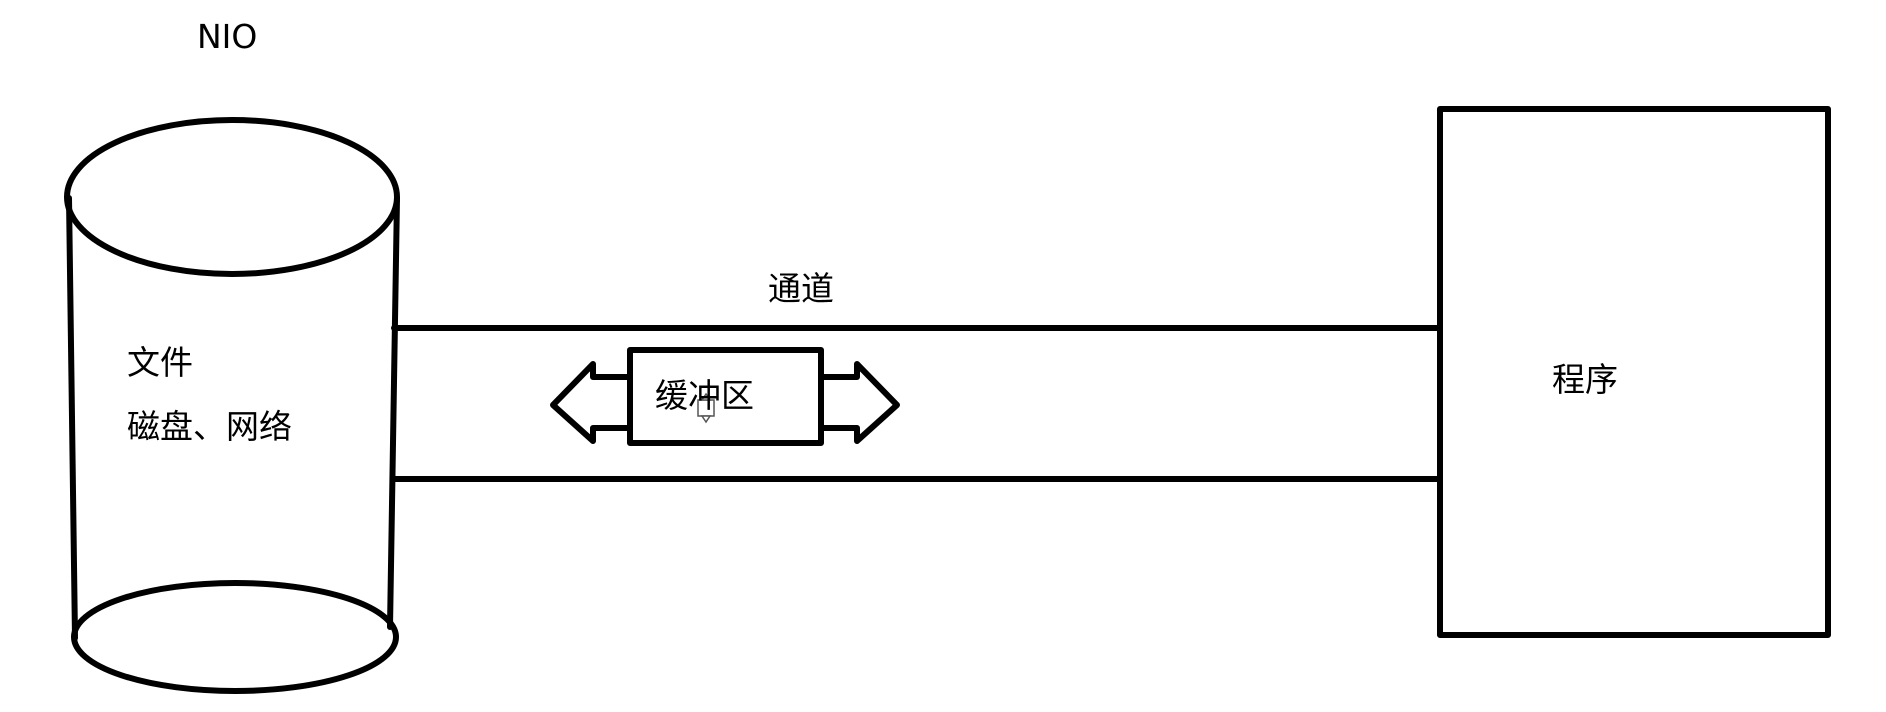 The width and height of the screenshot is (1886, 712). Describe the element at coordinates (859, 402) in the screenshot. I see `right-arrow-icon` at that location.